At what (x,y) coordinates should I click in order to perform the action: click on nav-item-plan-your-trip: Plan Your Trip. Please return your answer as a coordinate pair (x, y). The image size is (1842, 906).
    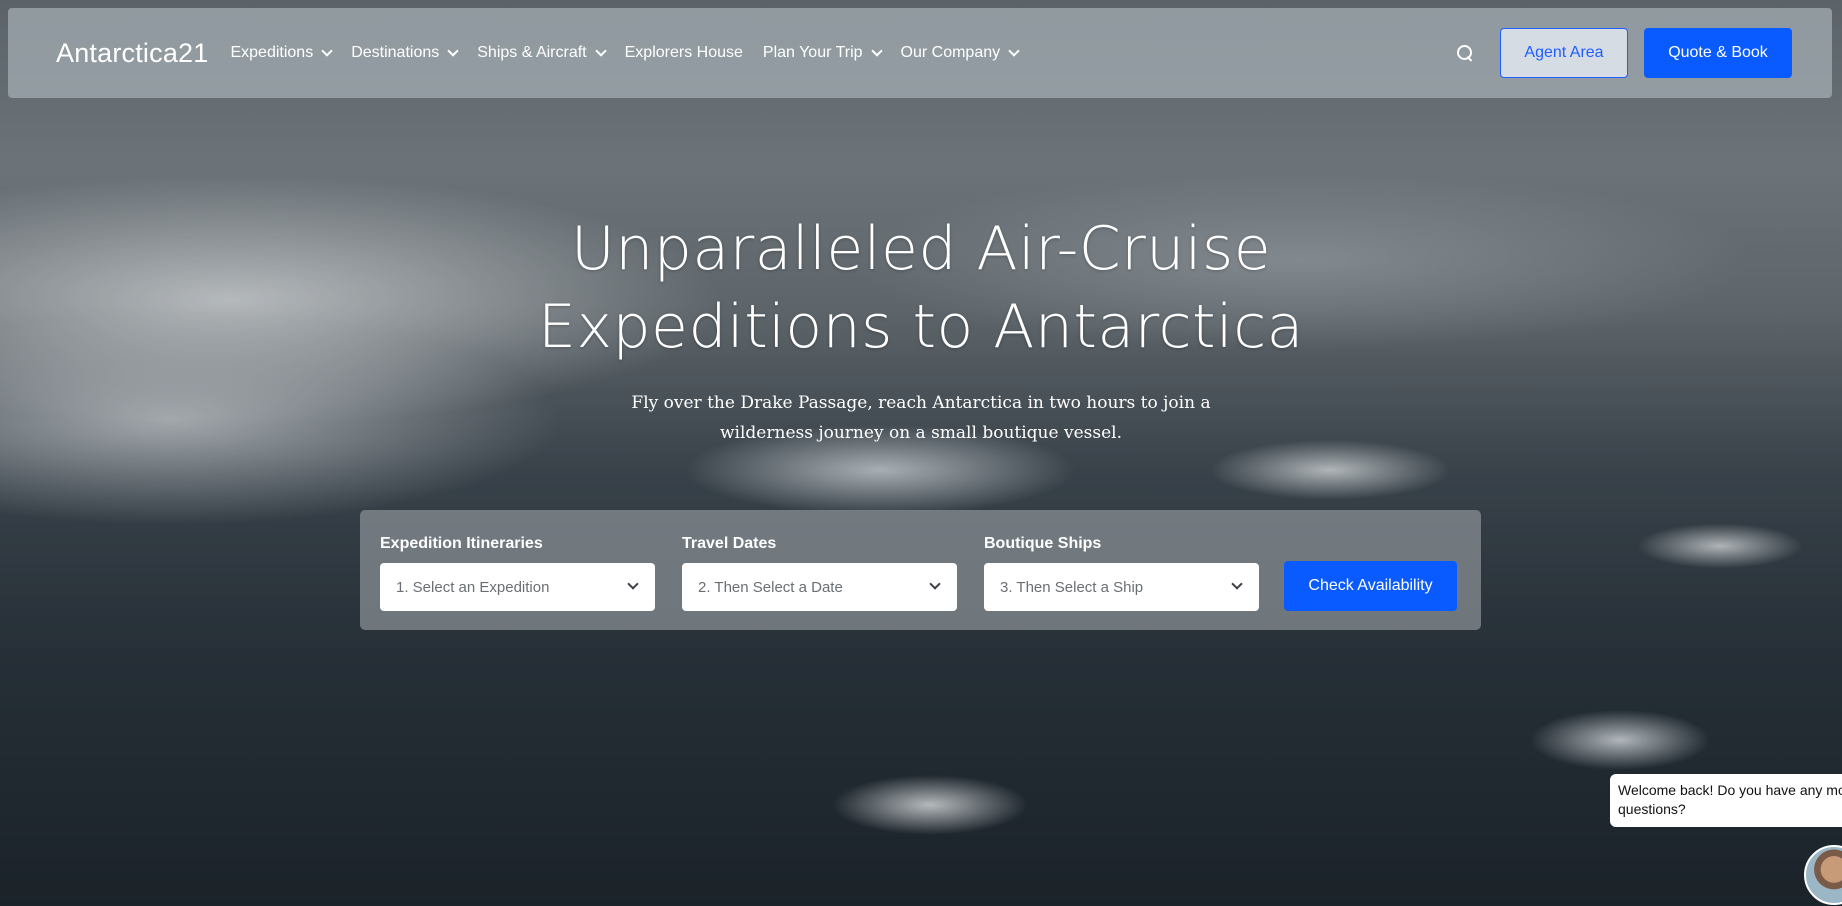
    Looking at the image, I should click on (822, 53).